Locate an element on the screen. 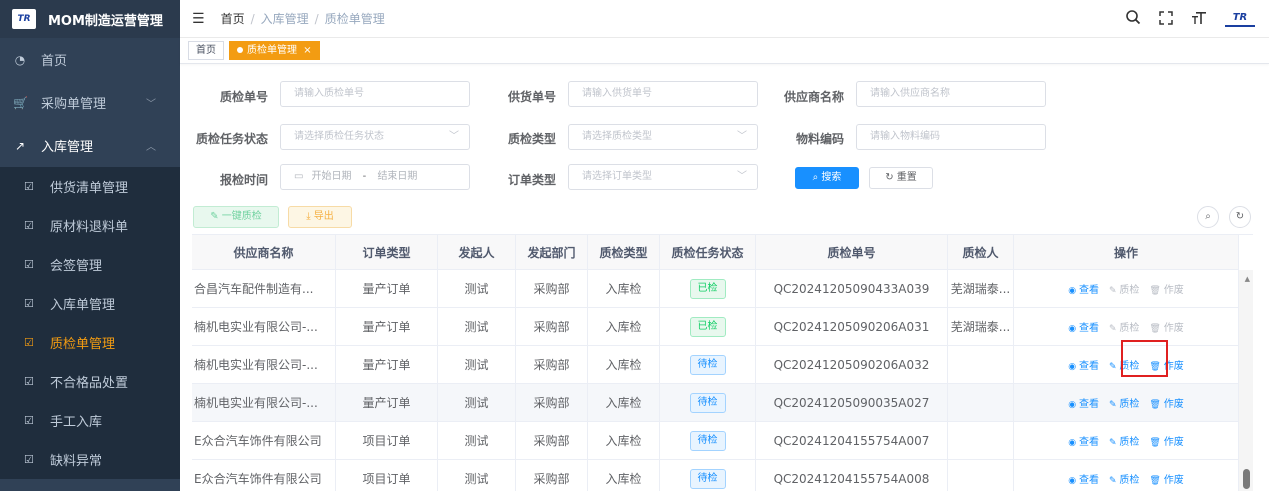  sidebar-subitem-supply-list: ☑ 供货清单管理 is located at coordinates (90, 186).